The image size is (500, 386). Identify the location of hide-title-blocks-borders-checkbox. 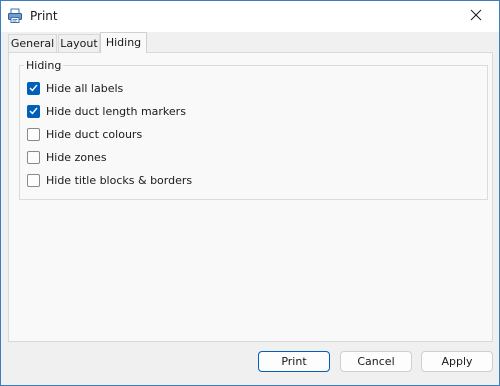
(33, 180).